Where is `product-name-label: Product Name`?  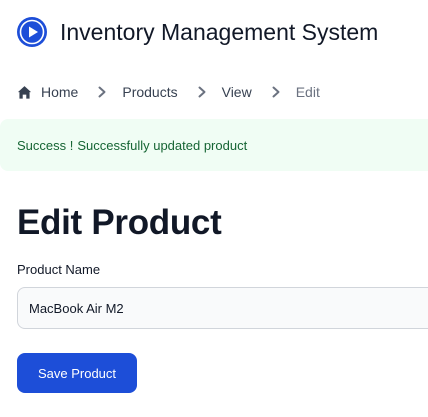 product-name-label: Product Name is located at coordinates (59, 269).